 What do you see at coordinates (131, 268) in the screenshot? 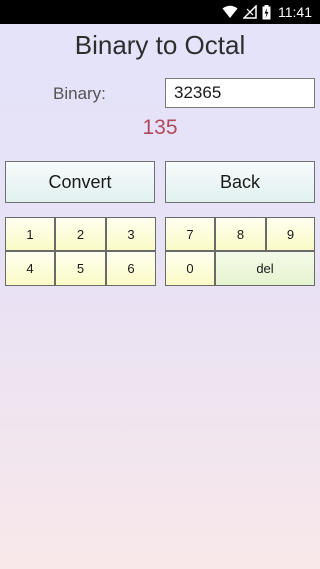
I see `key-6-button: 6` at bounding box center [131, 268].